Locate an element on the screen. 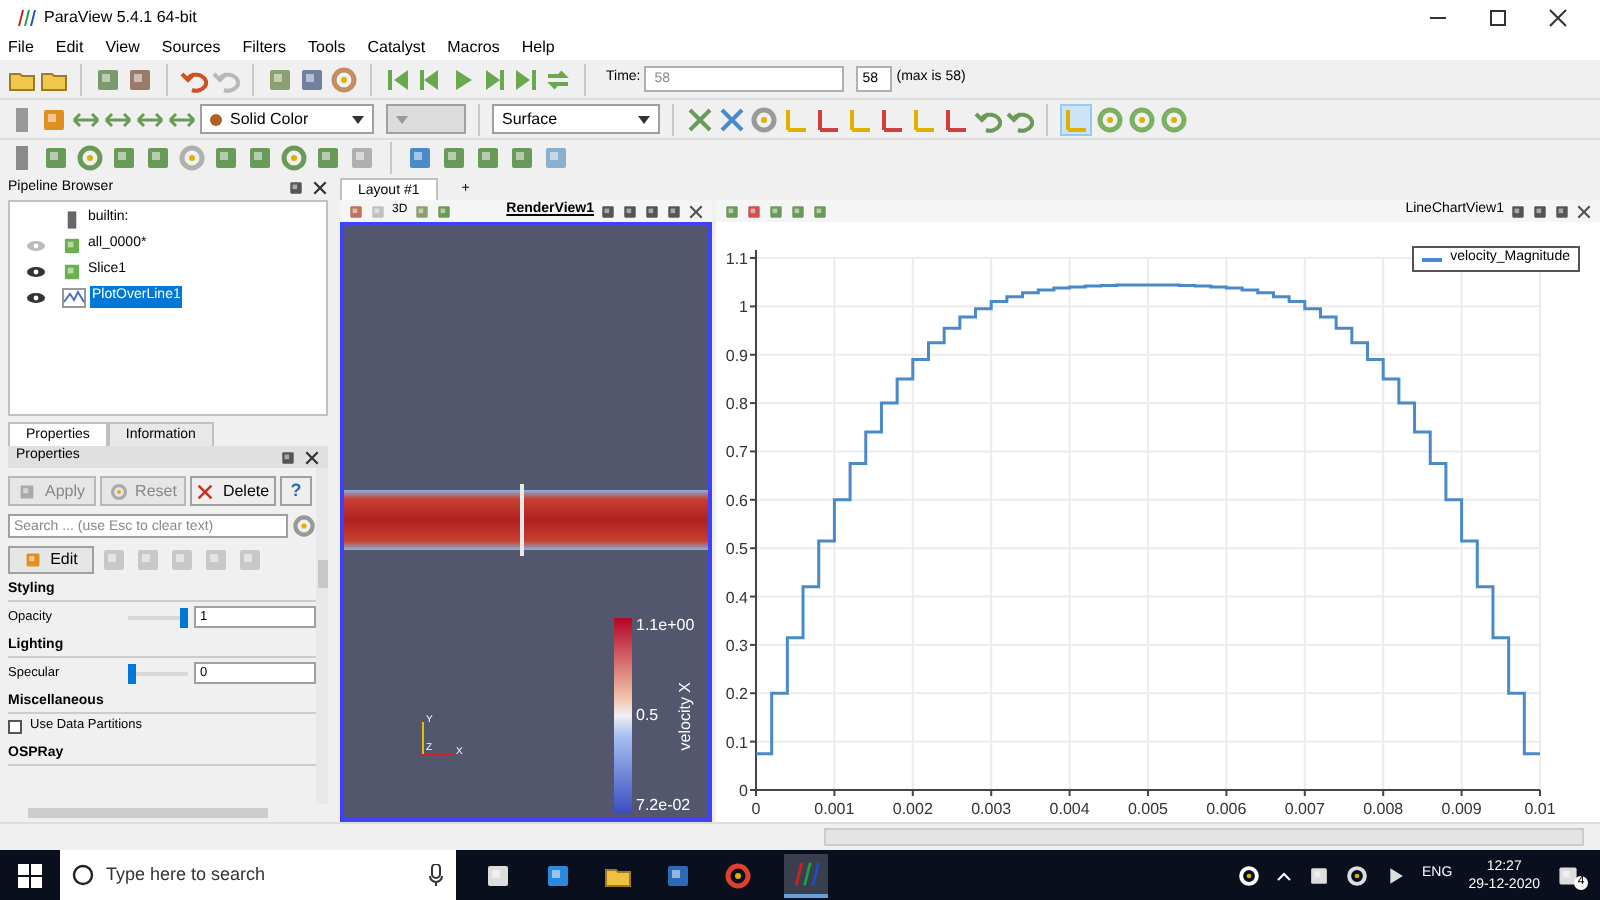 This screenshot has width=1600, height=900. representation-dropdown: Surface is located at coordinates (576, 119).